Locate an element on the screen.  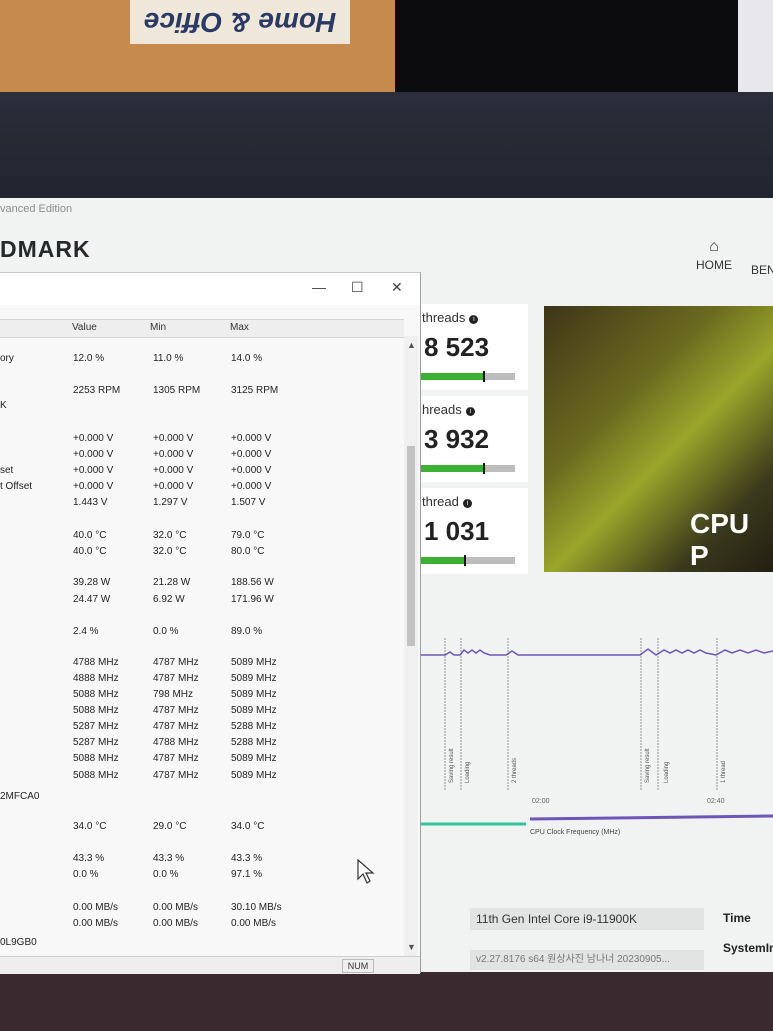
sensor-max: 14.0 % is located at coordinates (247, 358).